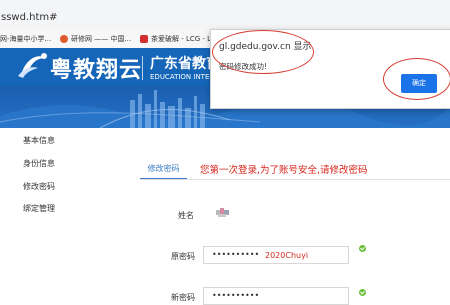  I want to click on sidebar-item-binding: 绑定管理, so click(39, 208).